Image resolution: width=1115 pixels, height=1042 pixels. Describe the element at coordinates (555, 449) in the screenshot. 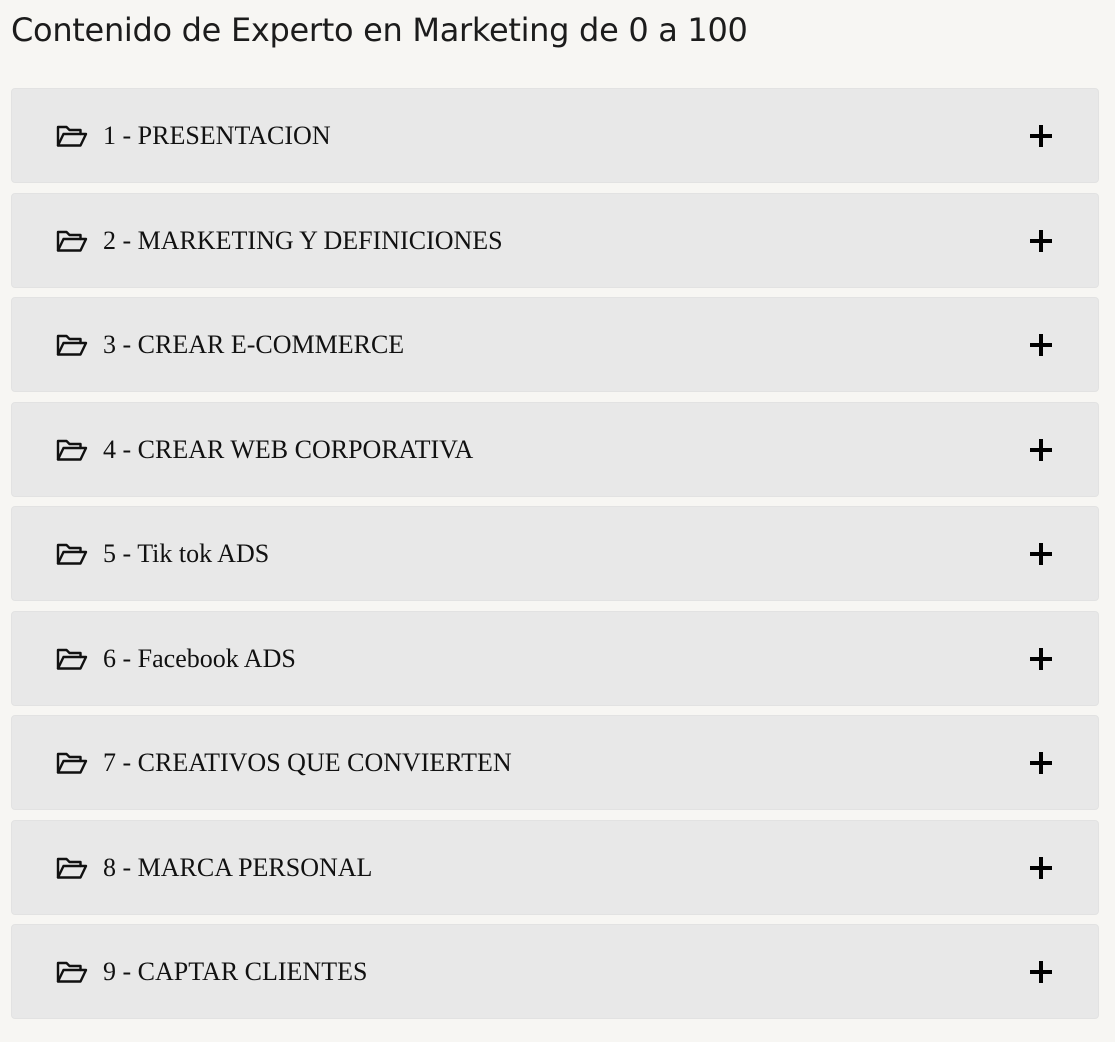

I see `module-item-4: 4 - CREAR WEB CORPORATIVA` at that location.